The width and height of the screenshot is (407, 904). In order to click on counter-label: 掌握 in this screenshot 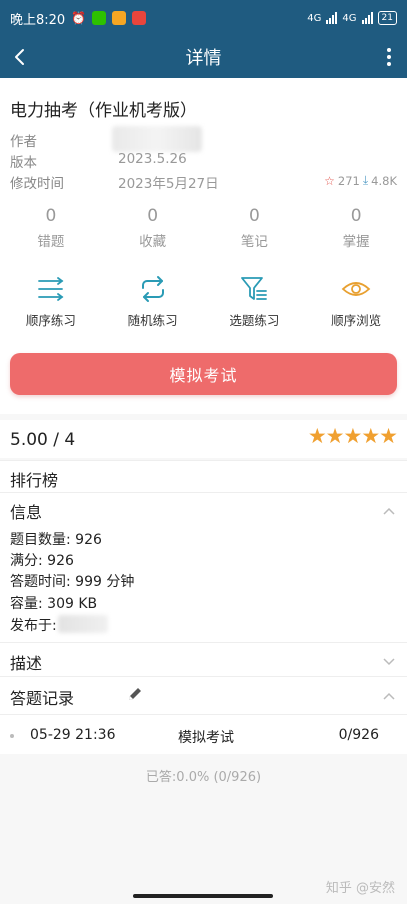, I will do `click(356, 242)`.